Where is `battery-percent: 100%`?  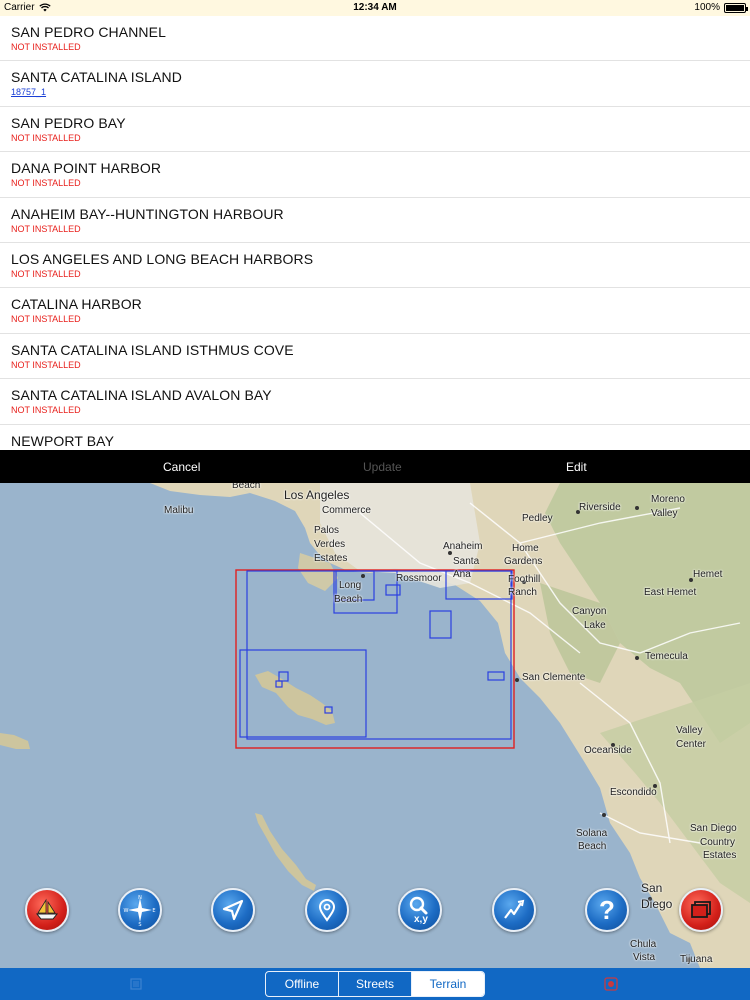 battery-percent: 100% is located at coordinates (707, 7).